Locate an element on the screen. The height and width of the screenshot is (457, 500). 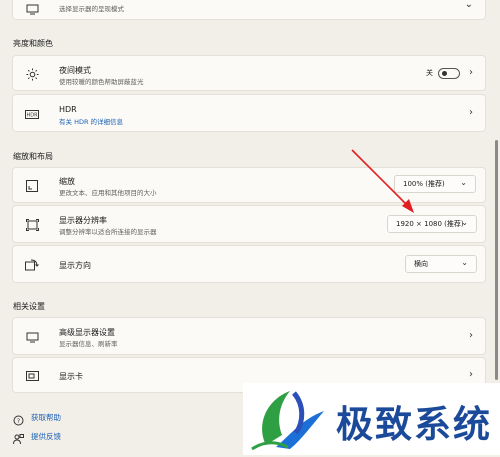
orientation-card: 显示方向 横向 ⌄ is located at coordinates (249, 264).